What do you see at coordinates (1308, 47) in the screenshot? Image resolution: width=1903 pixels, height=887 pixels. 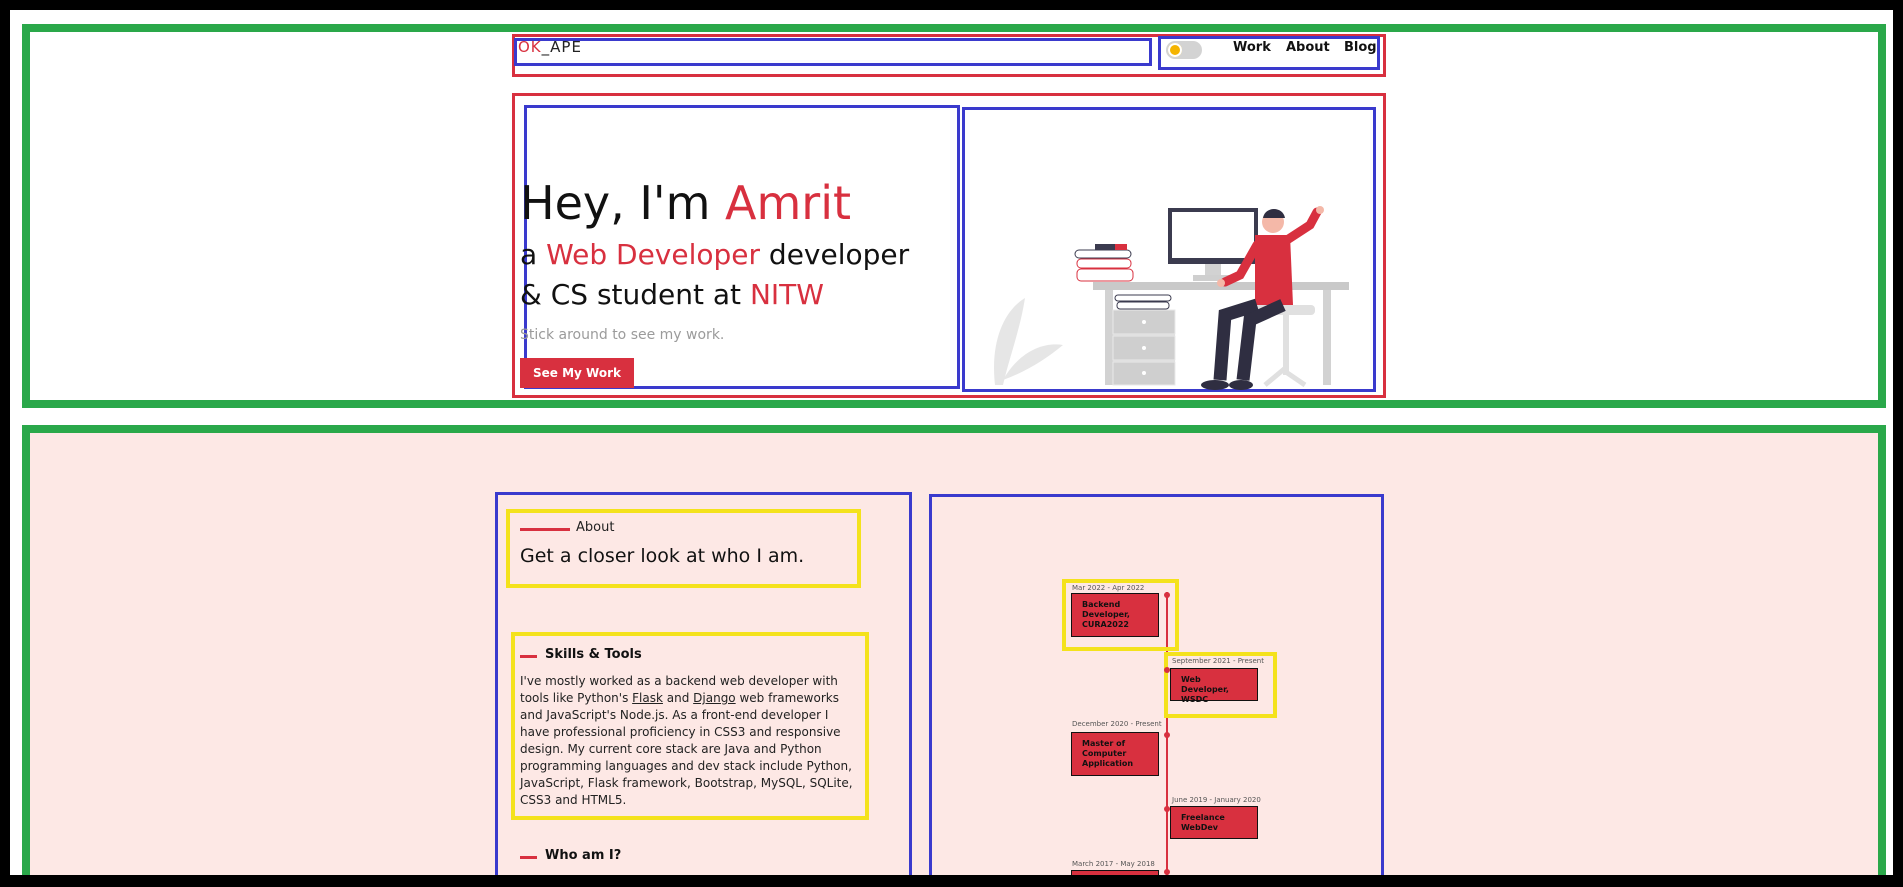 I see `nav-about: About` at bounding box center [1308, 47].